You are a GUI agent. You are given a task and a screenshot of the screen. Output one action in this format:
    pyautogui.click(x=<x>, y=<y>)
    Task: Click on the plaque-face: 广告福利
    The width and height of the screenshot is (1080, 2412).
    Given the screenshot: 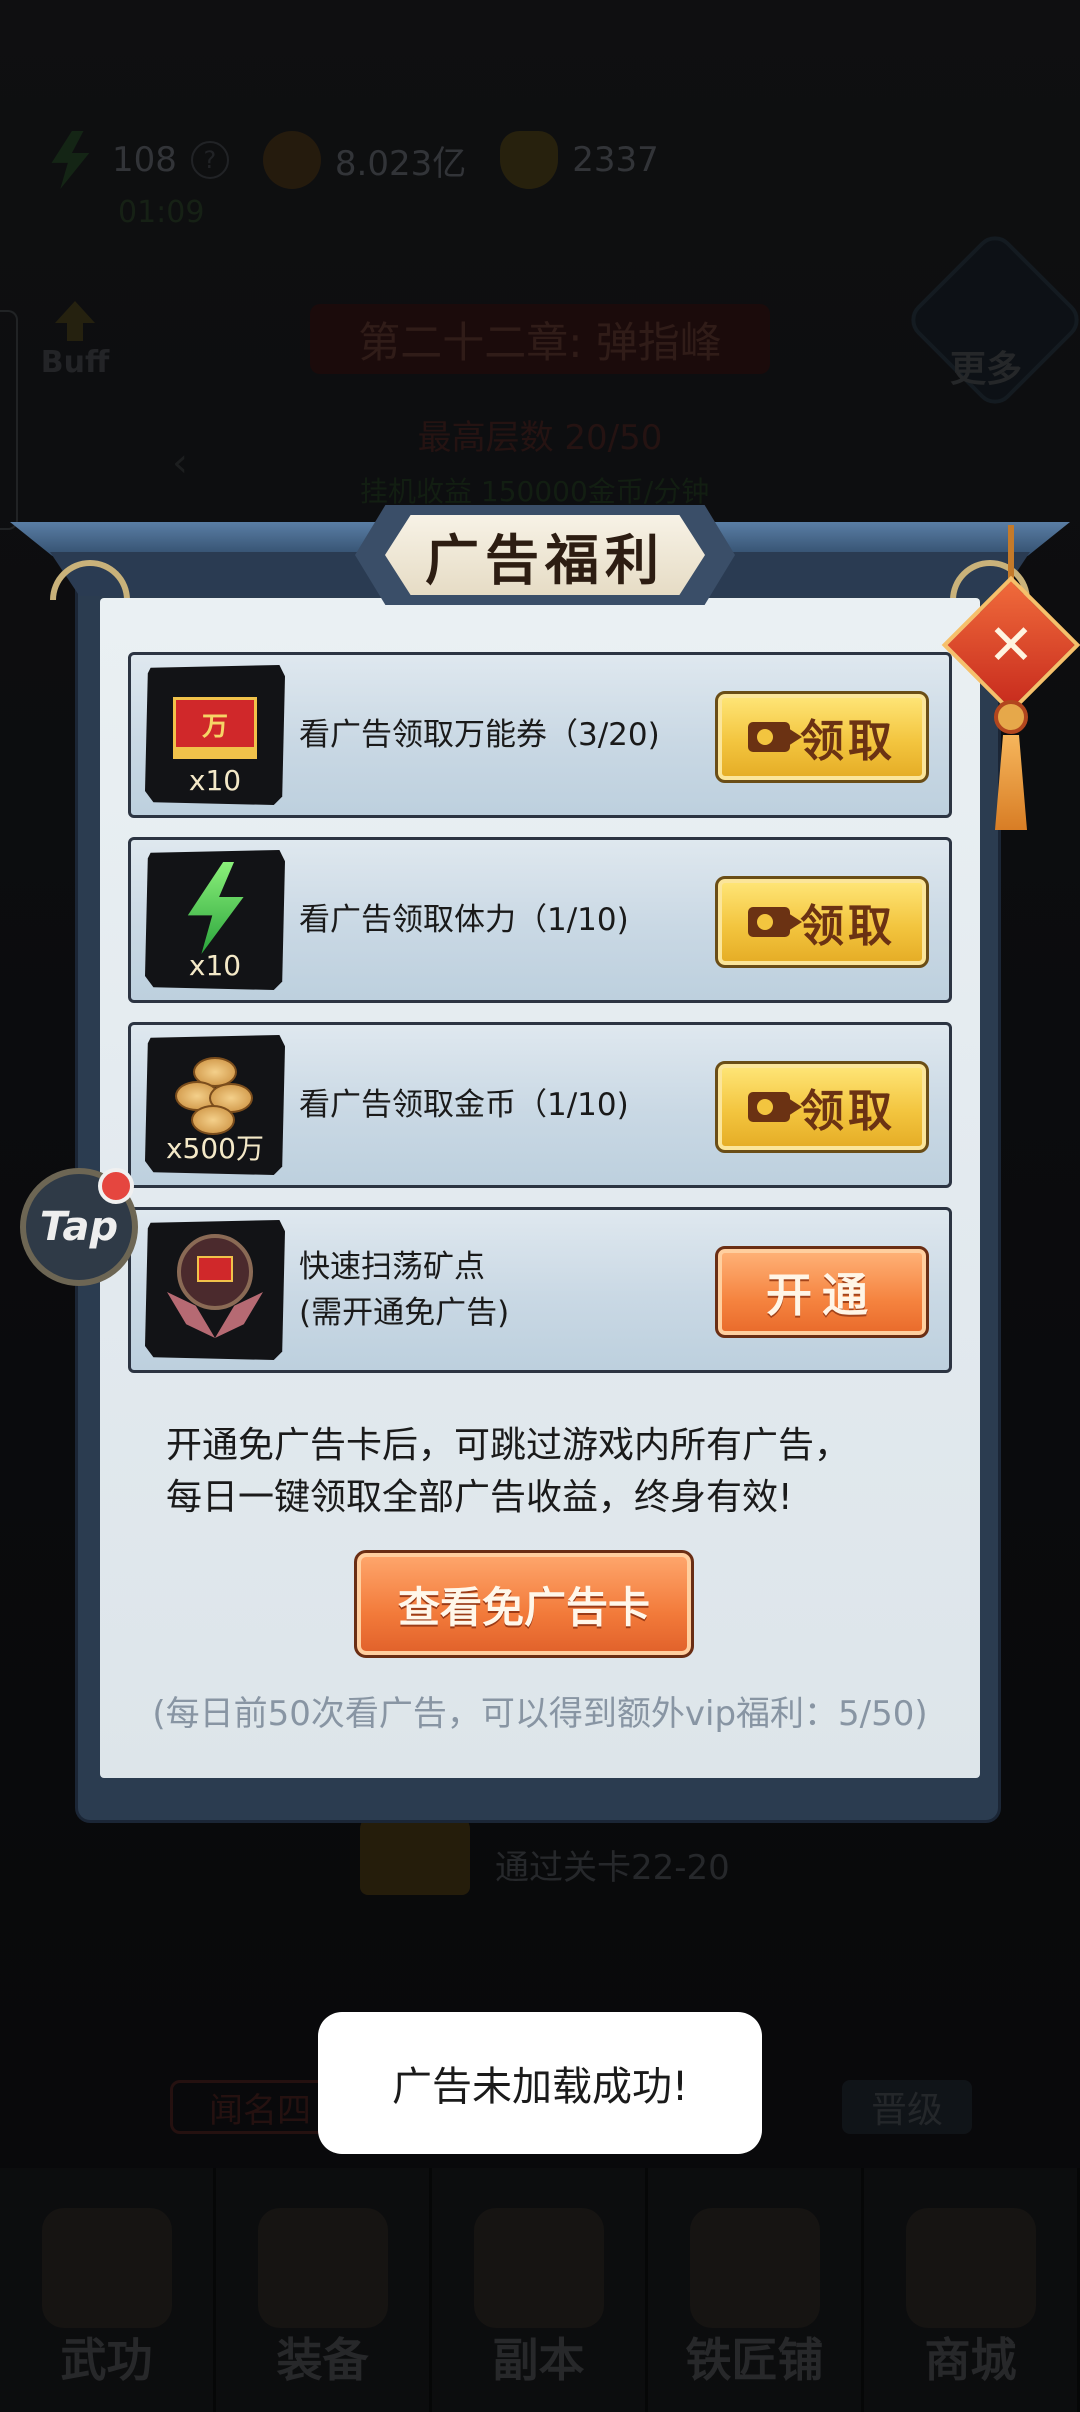 What is the action you would take?
    pyautogui.click(x=545, y=555)
    